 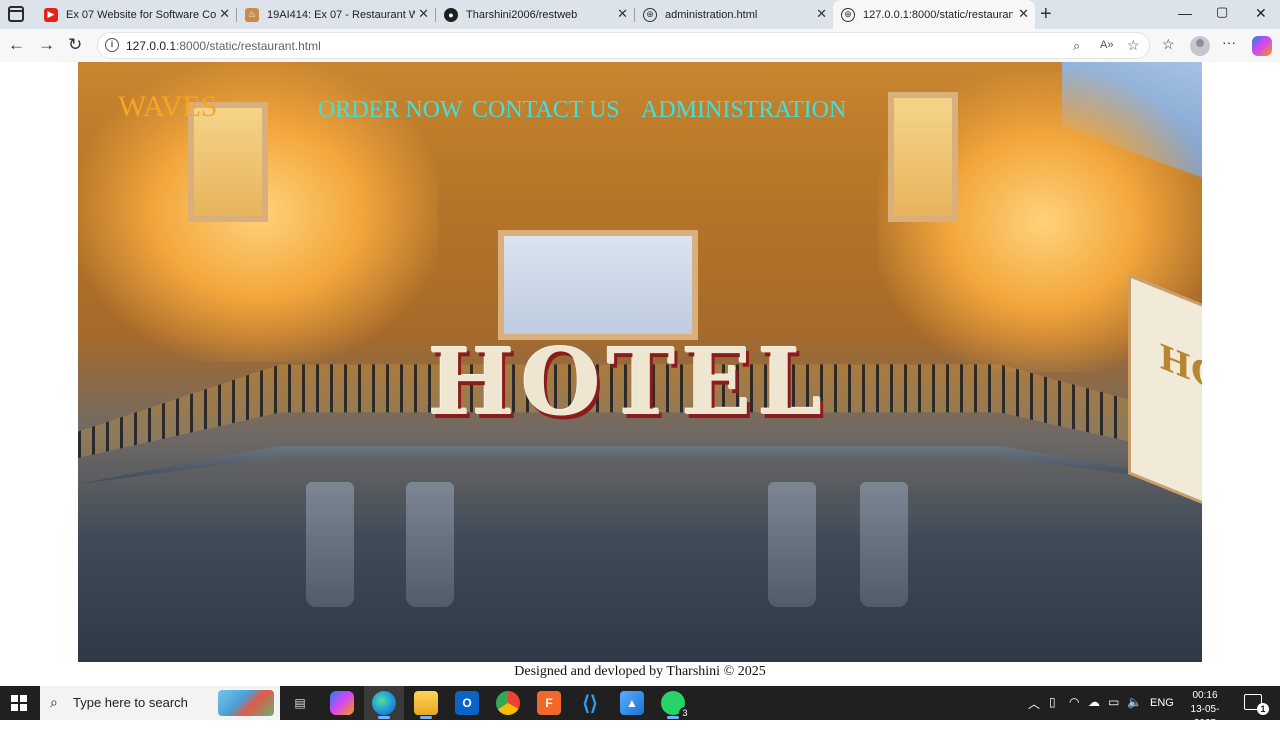 I want to click on search-highlight-image, so click(x=246, y=703).